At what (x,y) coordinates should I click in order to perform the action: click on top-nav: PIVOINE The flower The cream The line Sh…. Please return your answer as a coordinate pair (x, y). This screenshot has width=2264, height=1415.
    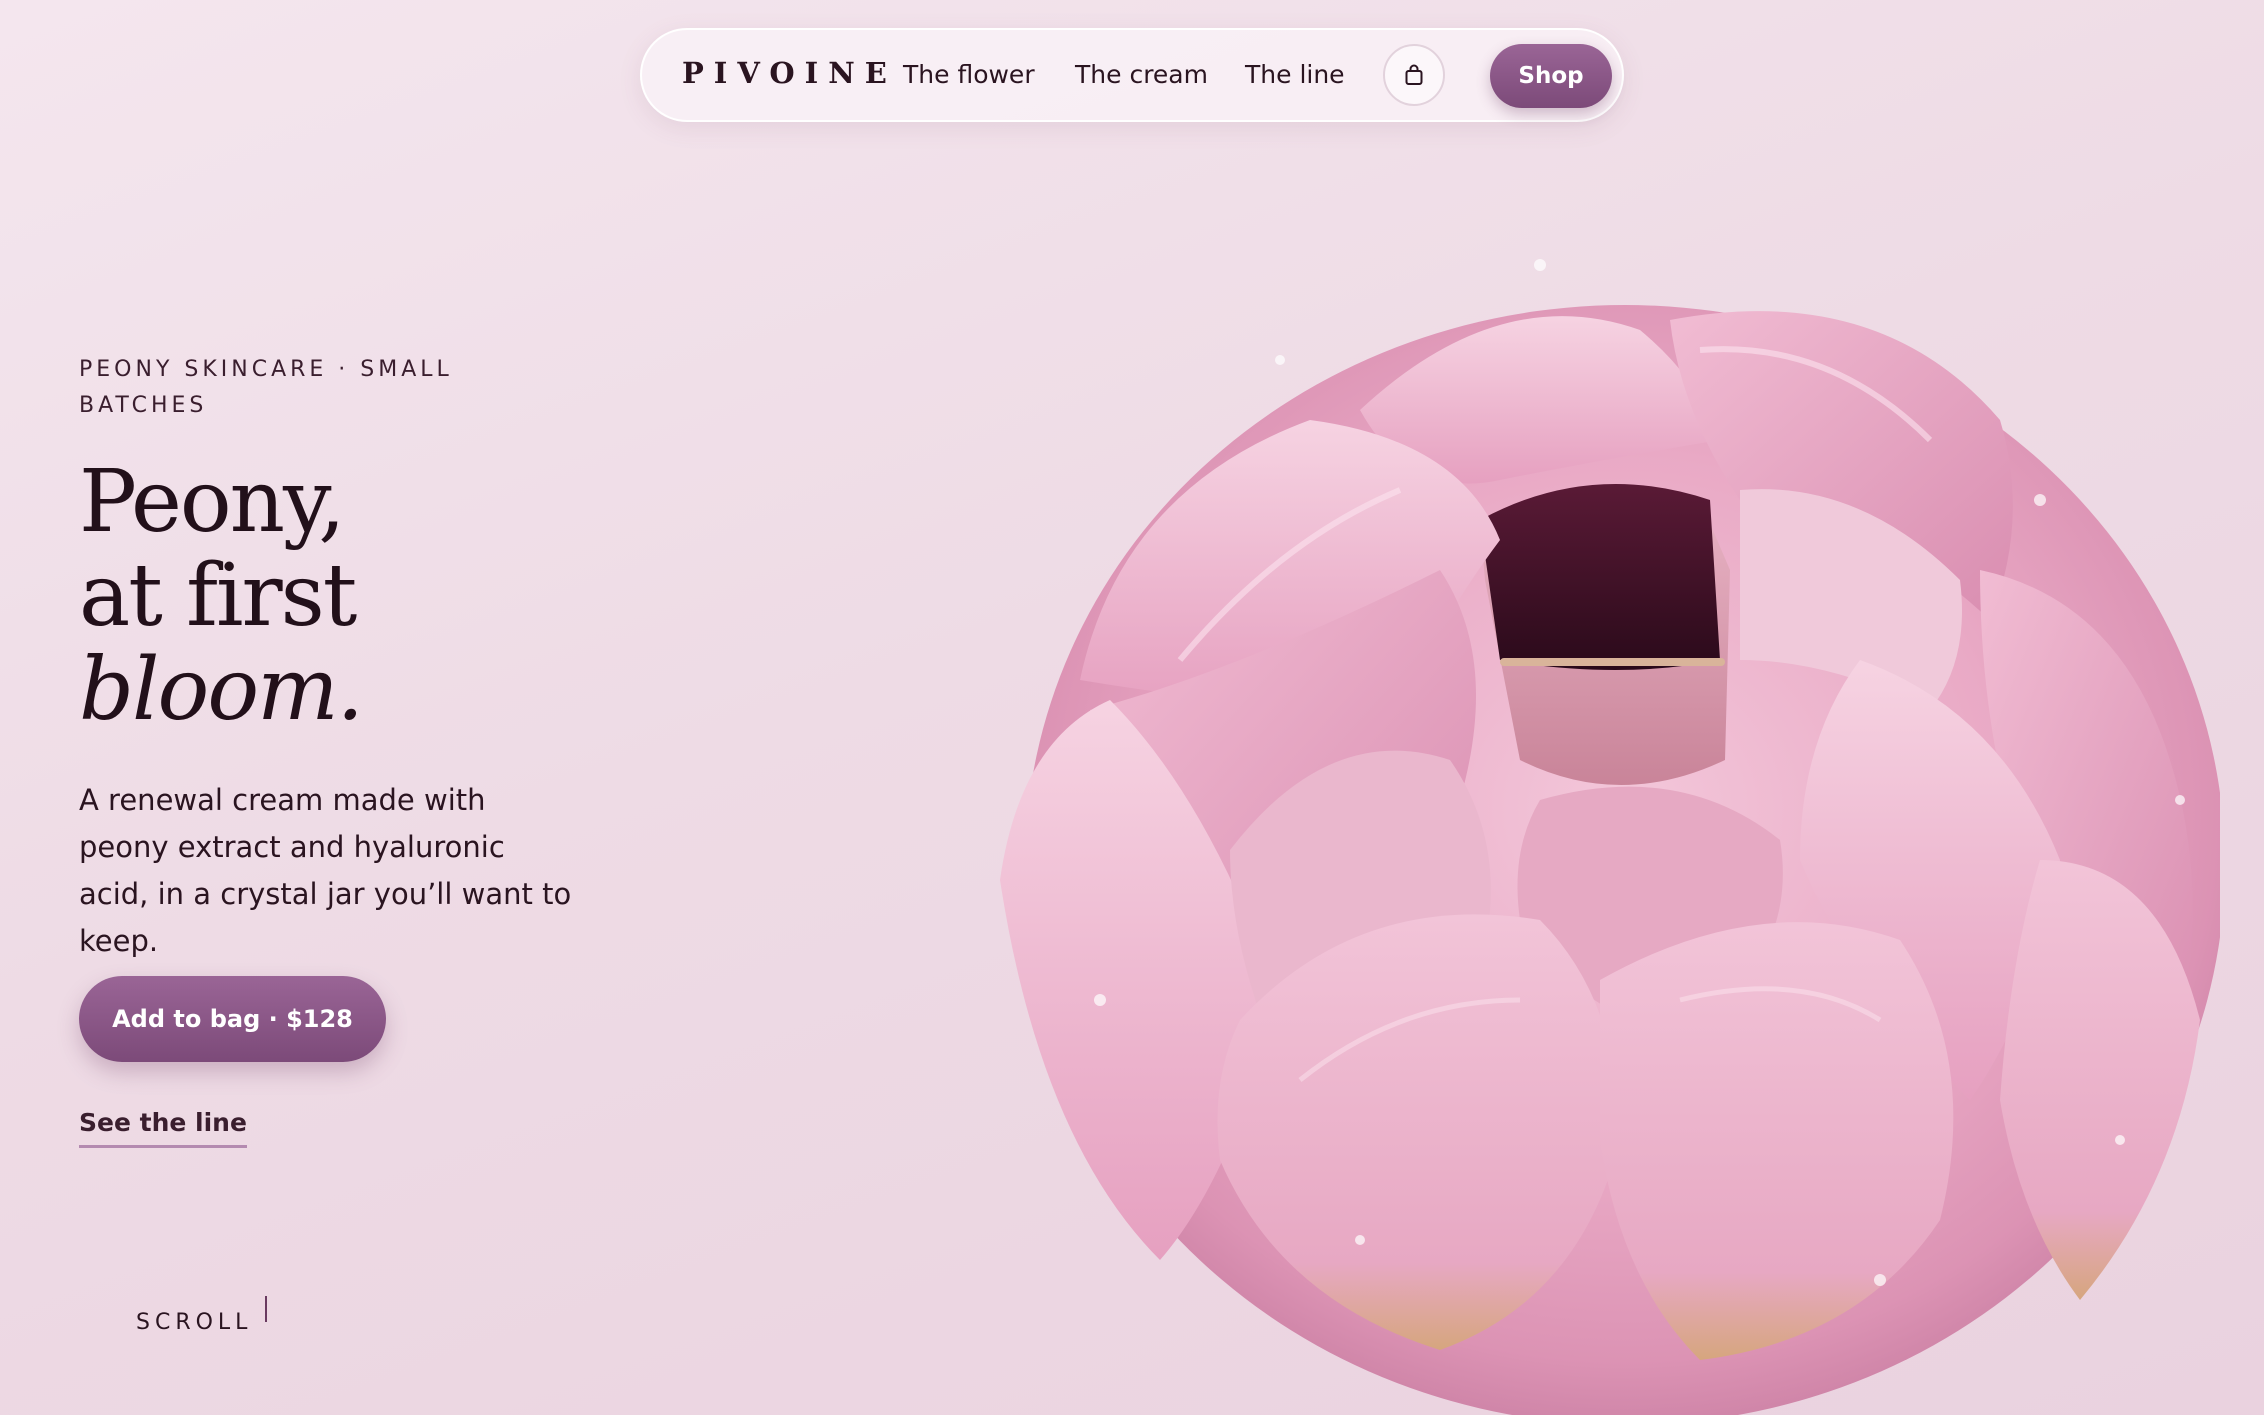
    Looking at the image, I should click on (1132, 75).